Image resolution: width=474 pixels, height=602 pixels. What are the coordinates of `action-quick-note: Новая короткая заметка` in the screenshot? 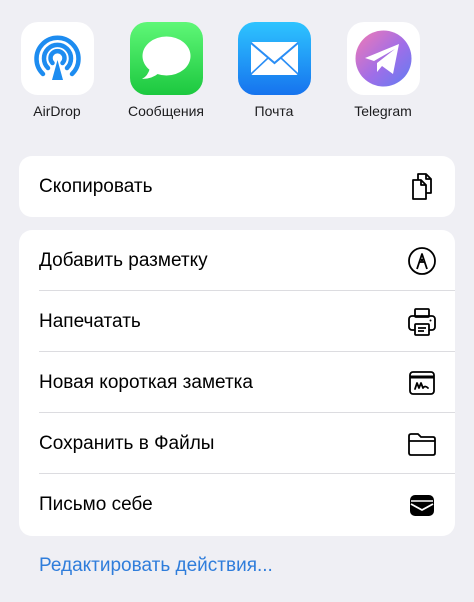 It's located at (237, 382).